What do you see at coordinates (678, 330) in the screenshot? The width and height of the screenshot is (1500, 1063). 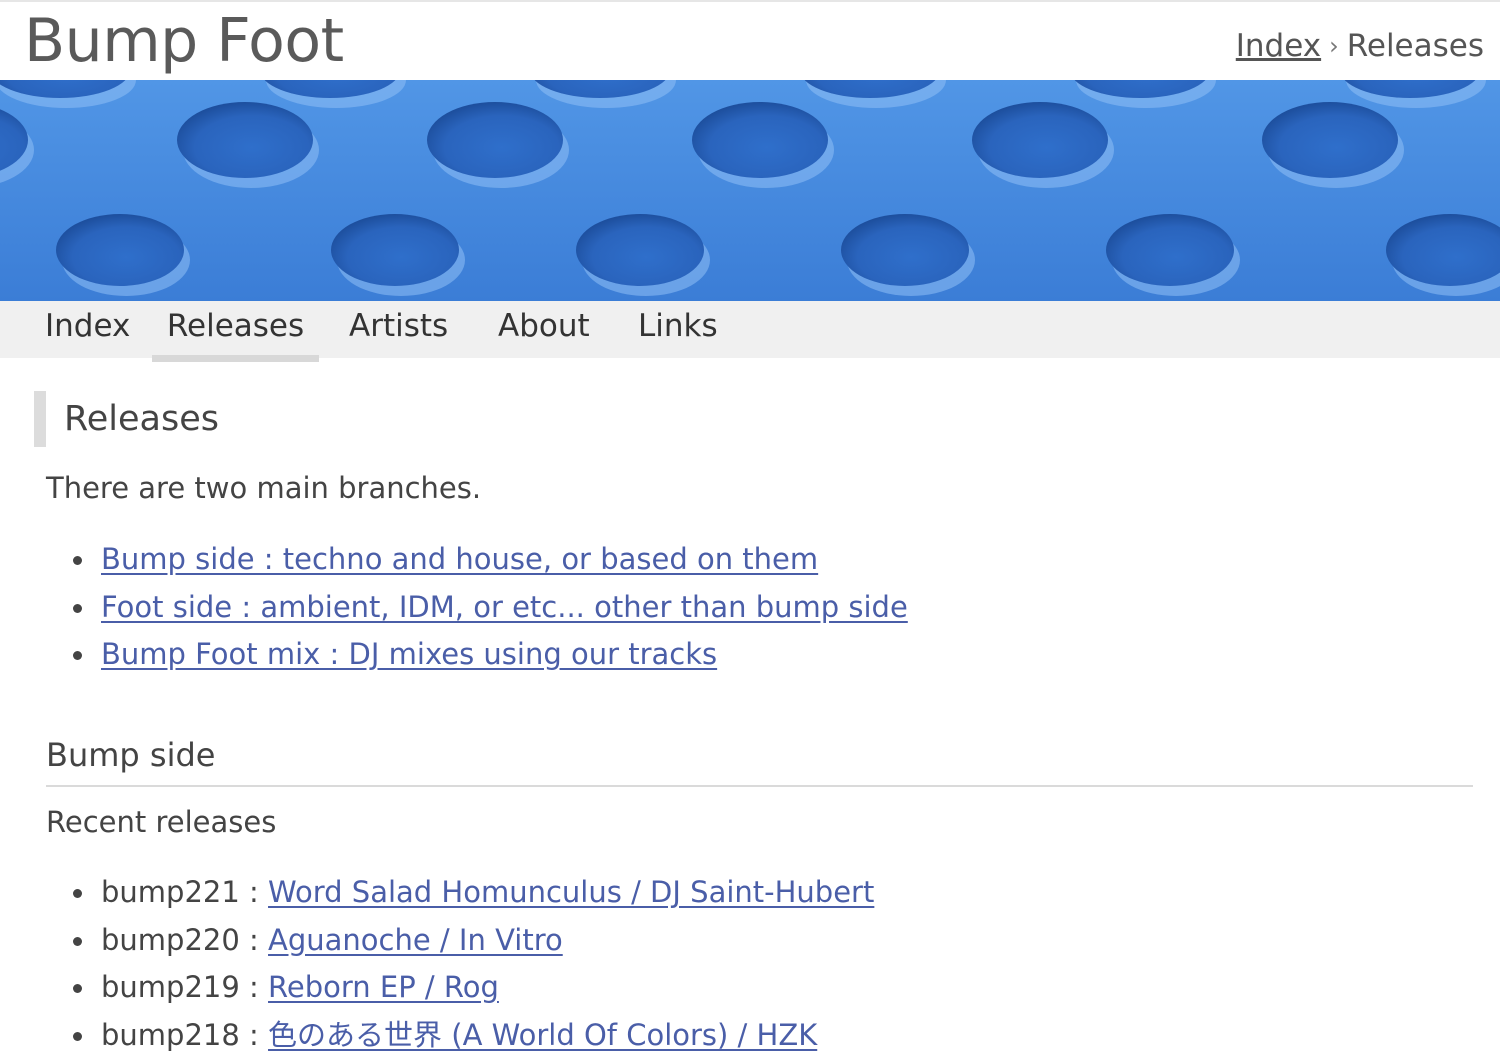 I see `nav-item-links: Links` at bounding box center [678, 330].